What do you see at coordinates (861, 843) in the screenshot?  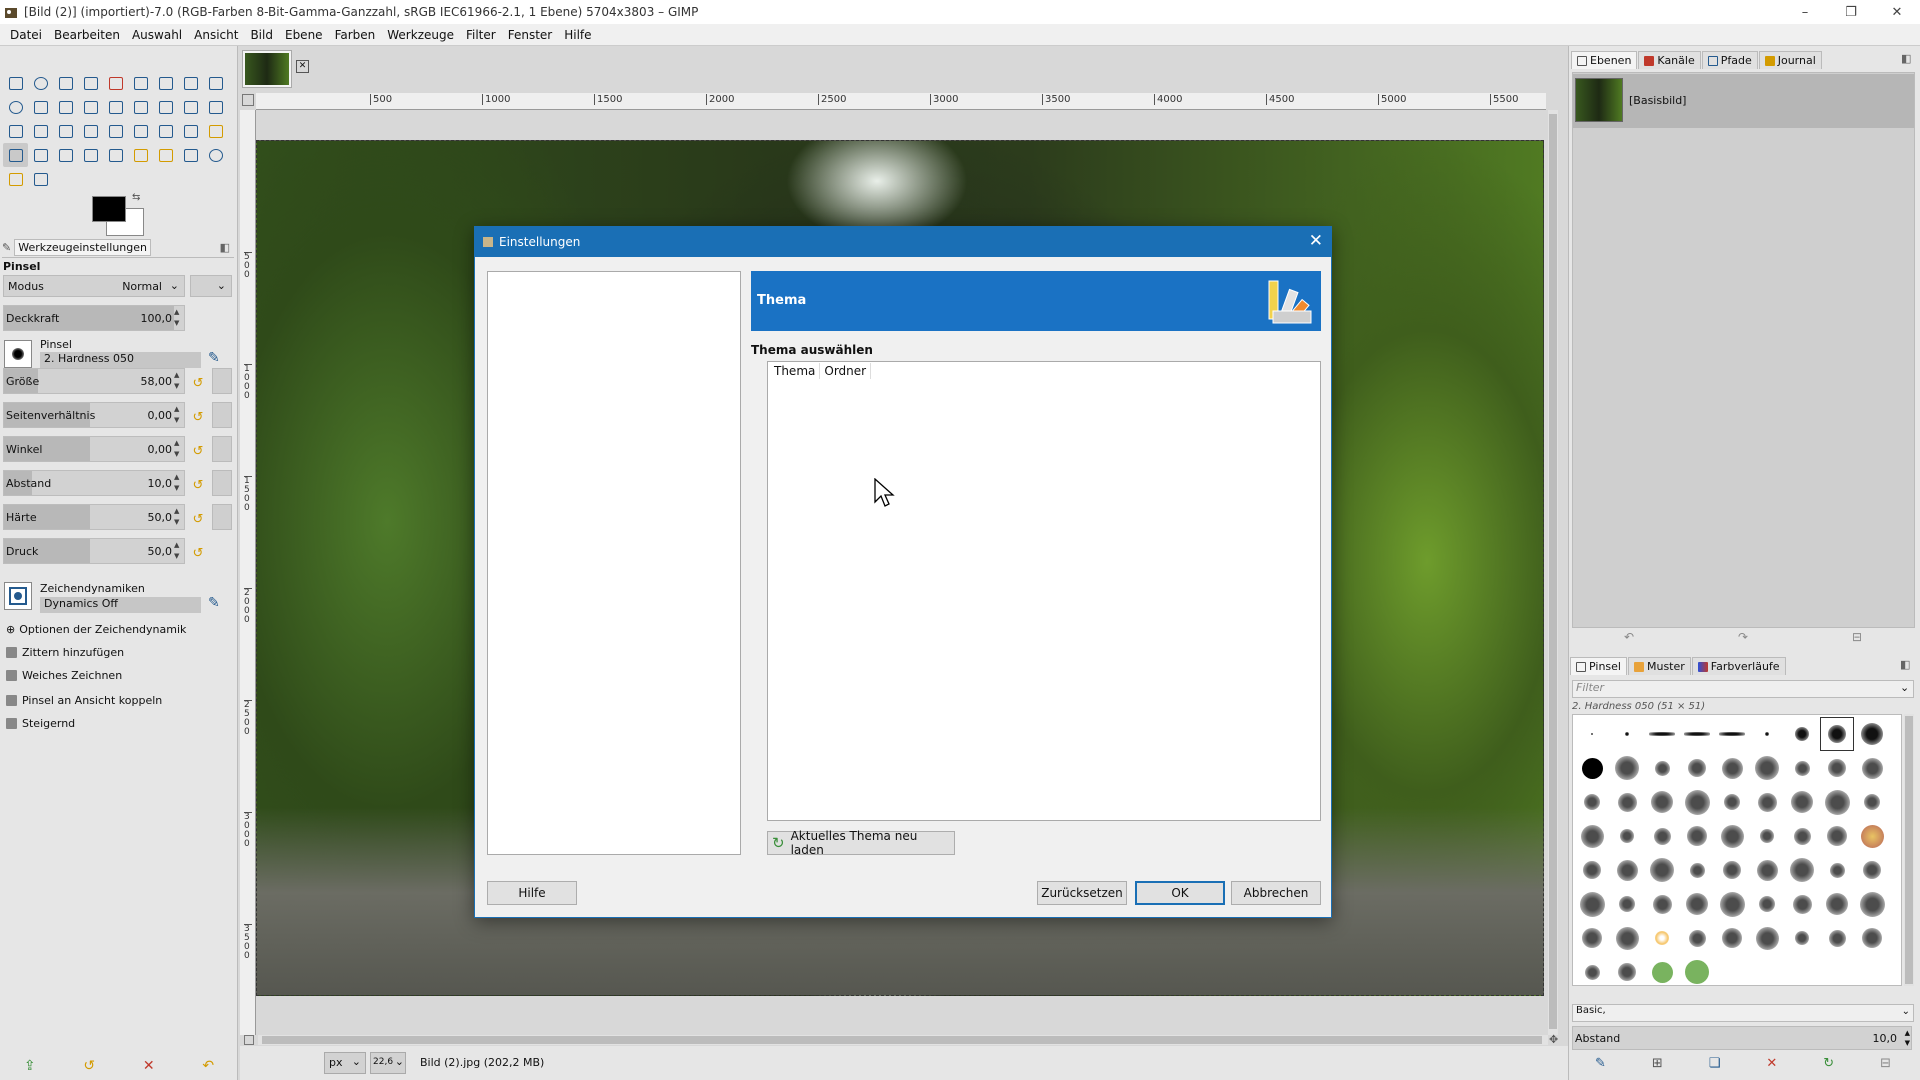 I see `reload-theme-button: ↻ Aktuelles Thema neu laden` at bounding box center [861, 843].